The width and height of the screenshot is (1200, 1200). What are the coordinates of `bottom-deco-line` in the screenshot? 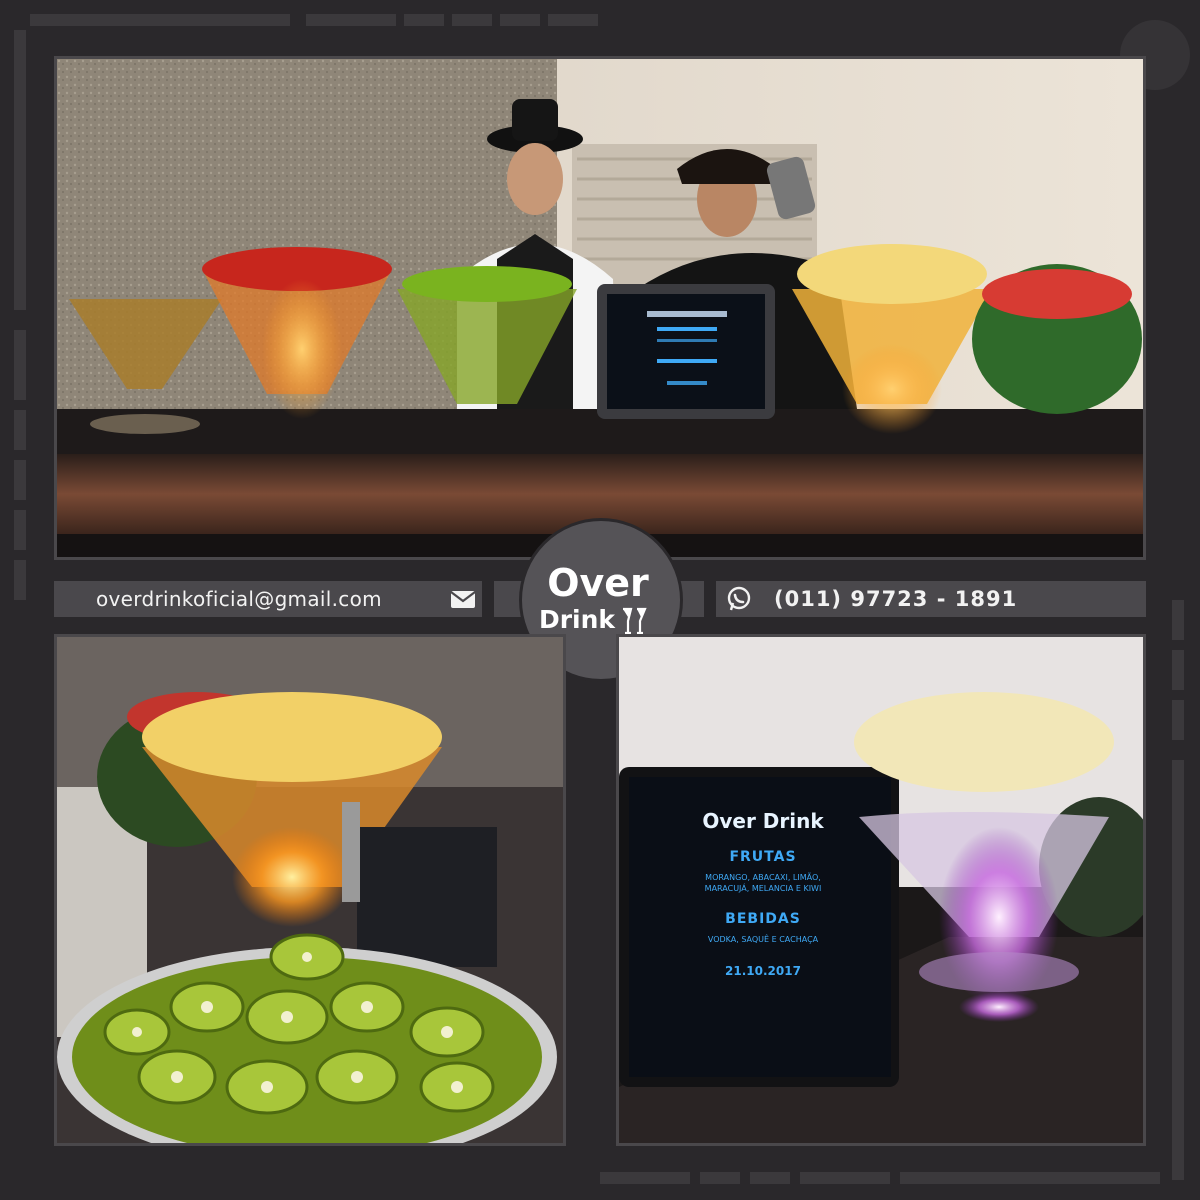 It's located at (1030, 1178).